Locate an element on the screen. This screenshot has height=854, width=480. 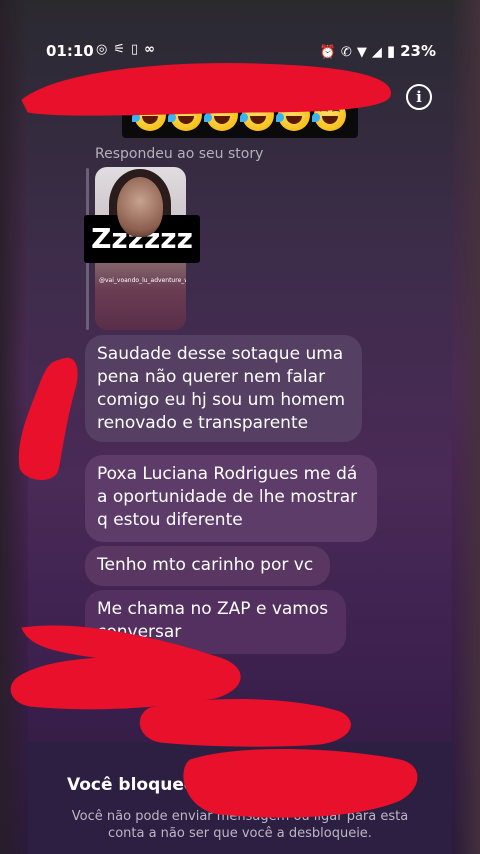
reaction-emoji-box is located at coordinates (240, 115).